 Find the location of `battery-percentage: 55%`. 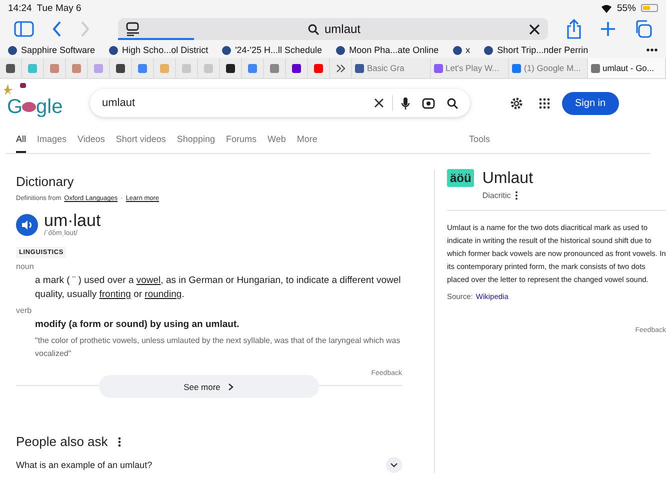

battery-percentage: 55% is located at coordinates (626, 8).